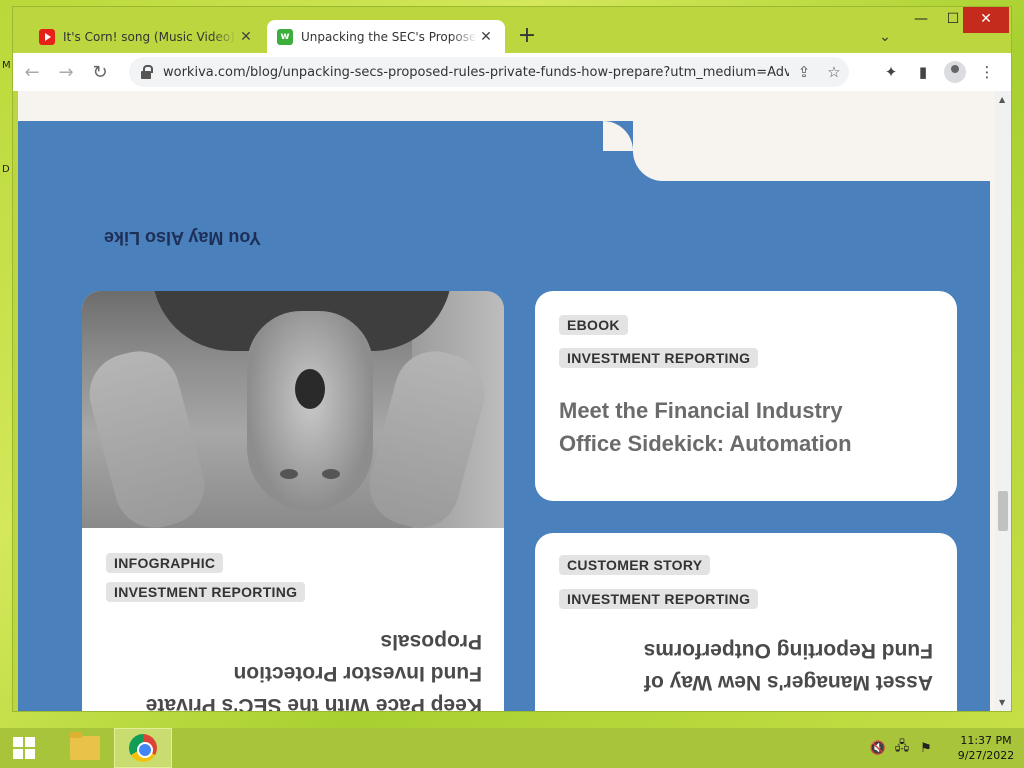  I want to click on card-title-line: Fund Investor Protection, so click(357, 673).